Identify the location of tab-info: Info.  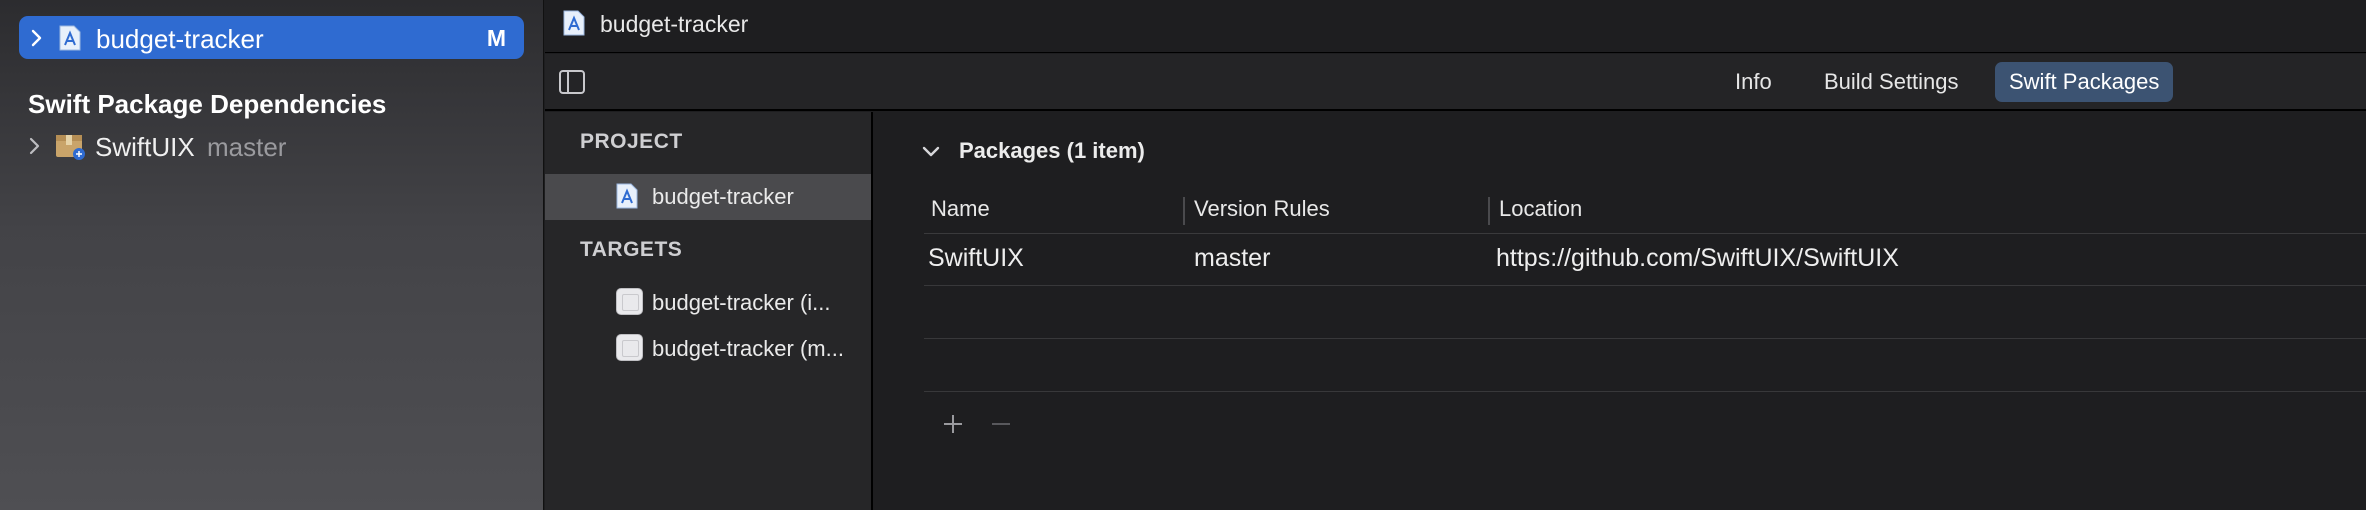
(1753, 82).